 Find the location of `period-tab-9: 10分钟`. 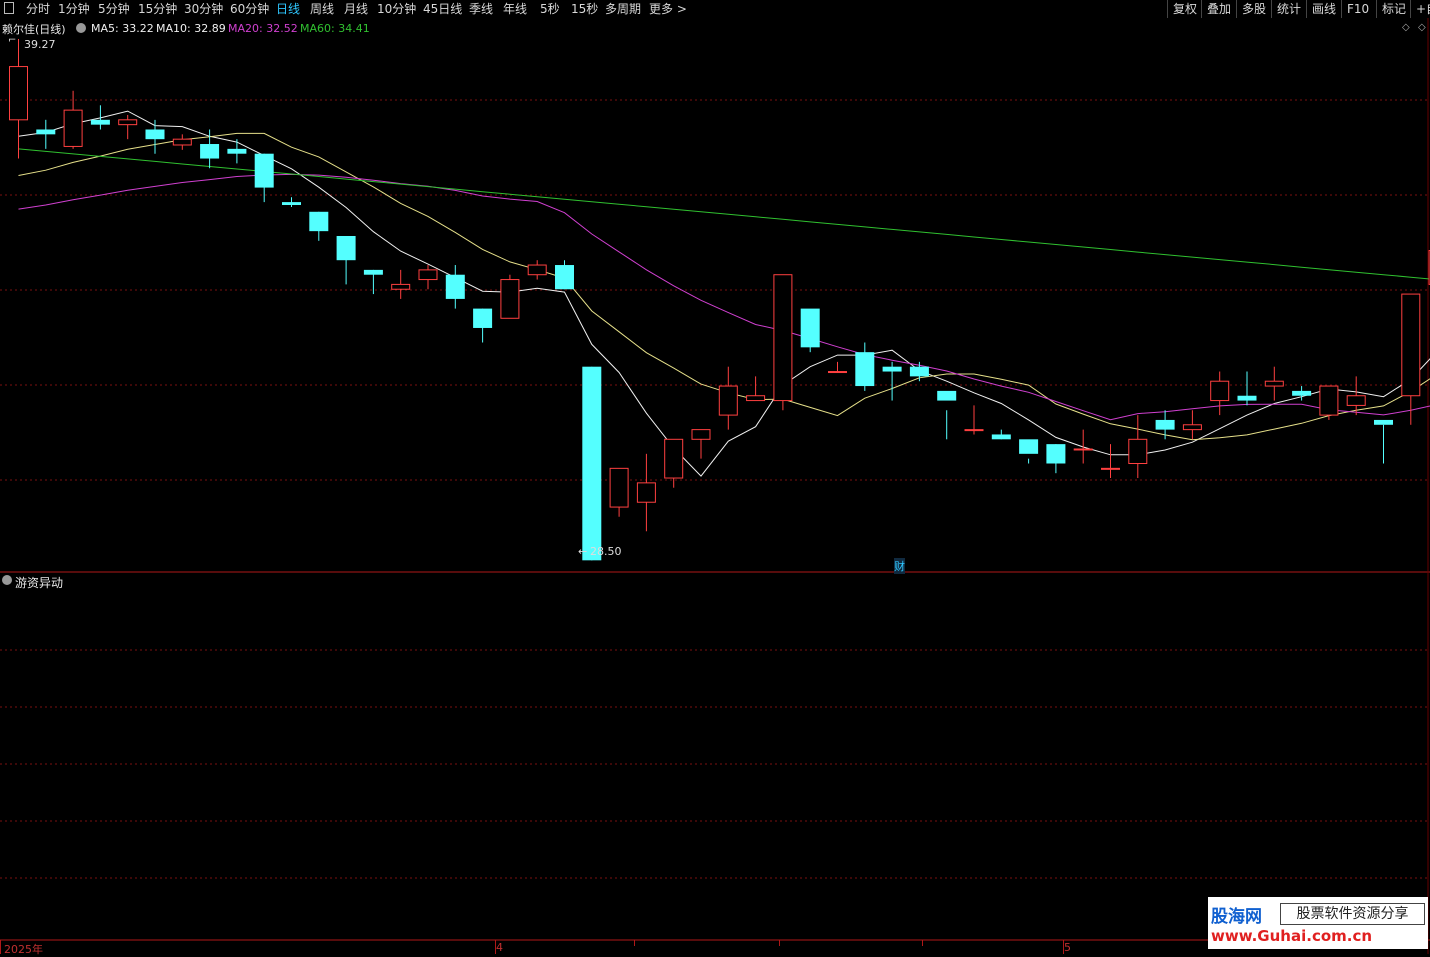

period-tab-9: 10分钟 is located at coordinates (396, 9).